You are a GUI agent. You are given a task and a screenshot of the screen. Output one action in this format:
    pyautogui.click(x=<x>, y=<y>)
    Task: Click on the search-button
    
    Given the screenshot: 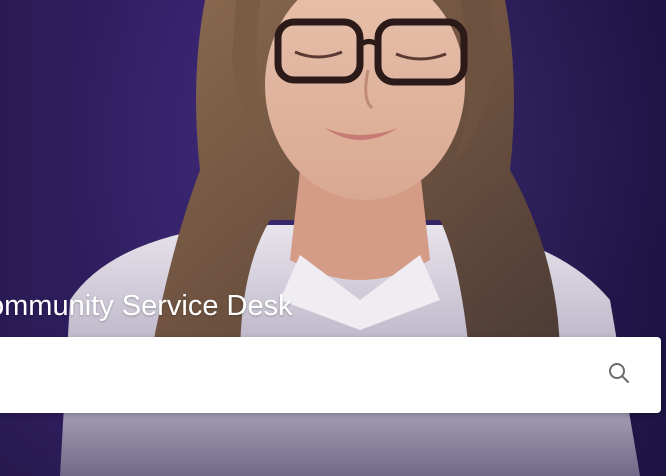 What is the action you would take?
    pyautogui.click(x=619, y=375)
    